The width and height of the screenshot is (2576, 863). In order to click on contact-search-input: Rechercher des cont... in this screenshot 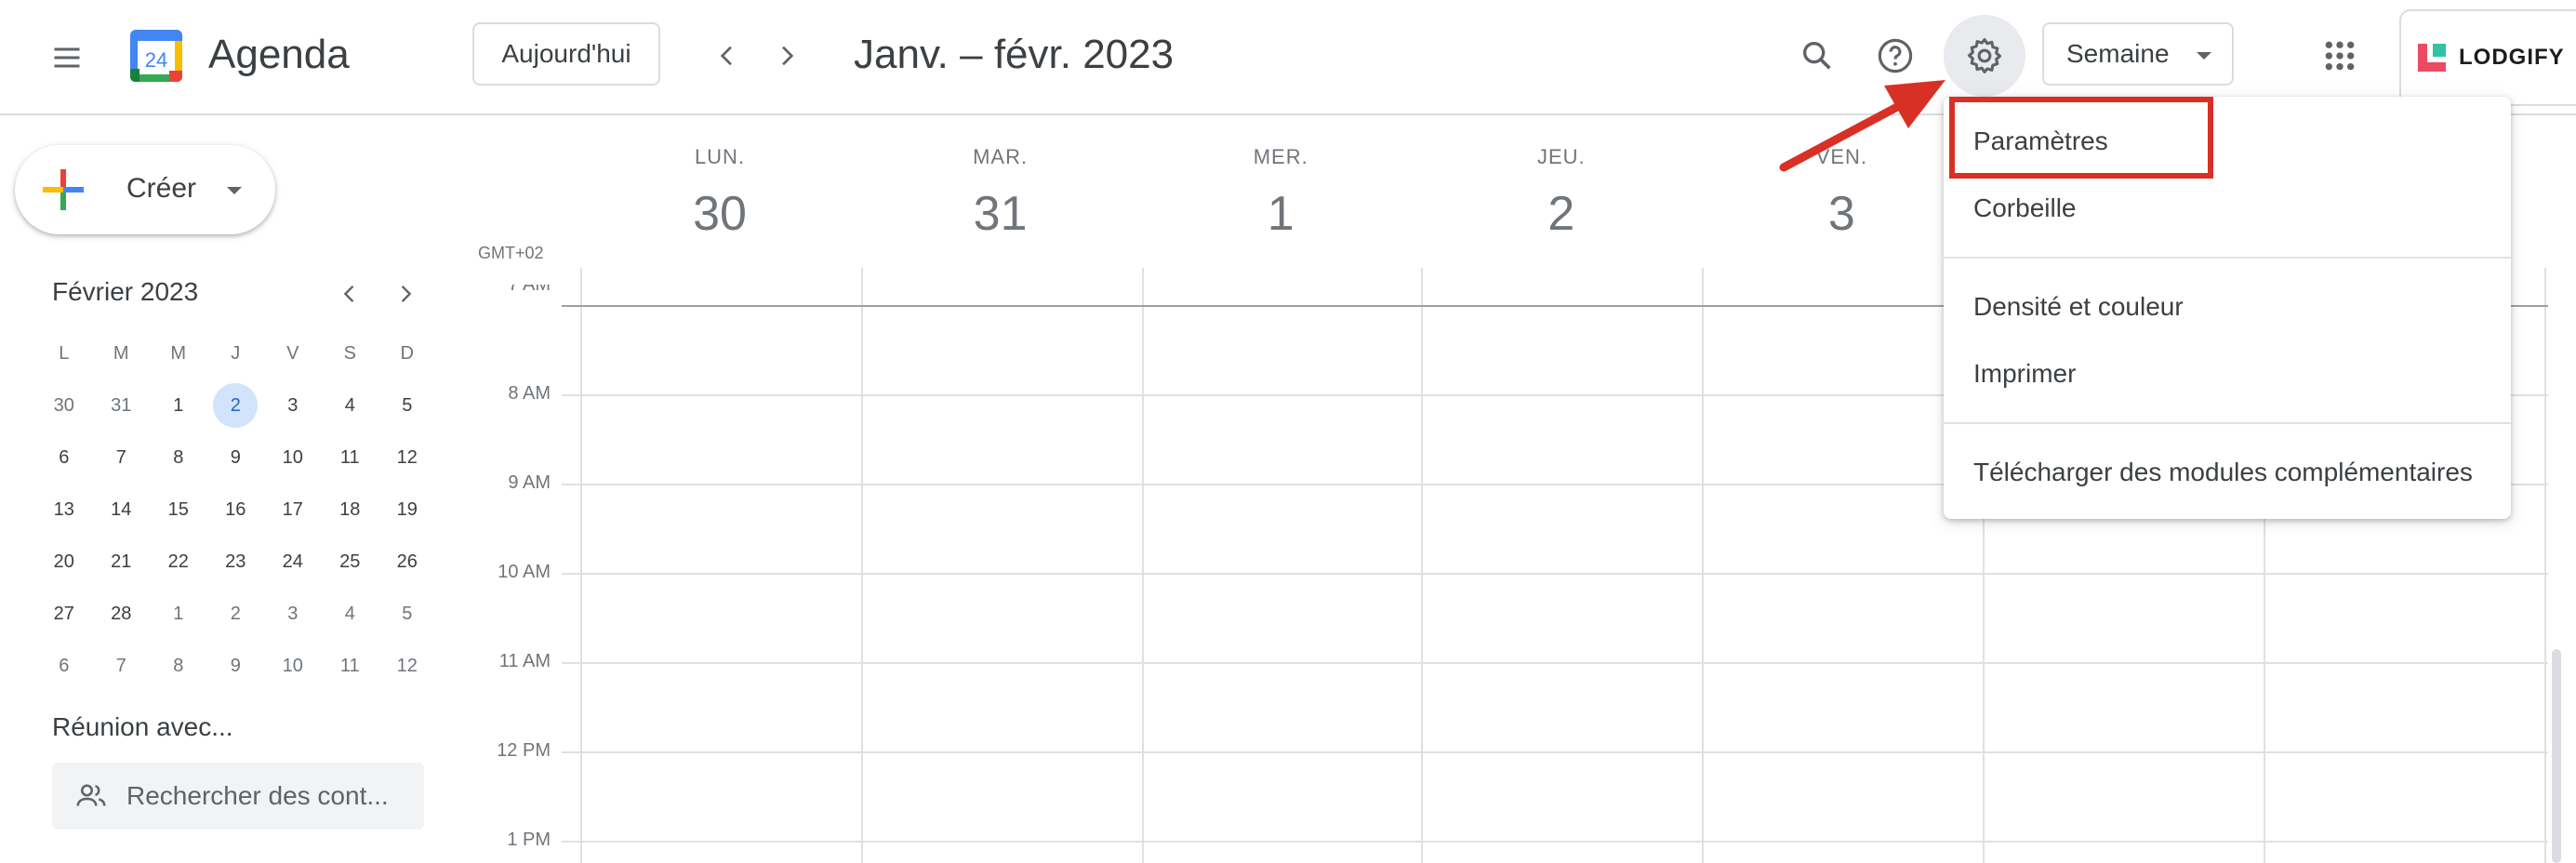, I will do `click(238, 796)`.